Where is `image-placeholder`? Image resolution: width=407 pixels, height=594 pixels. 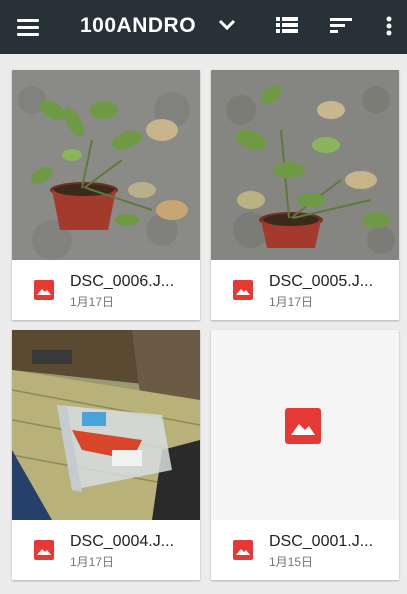 image-placeholder is located at coordinates (305, 425).